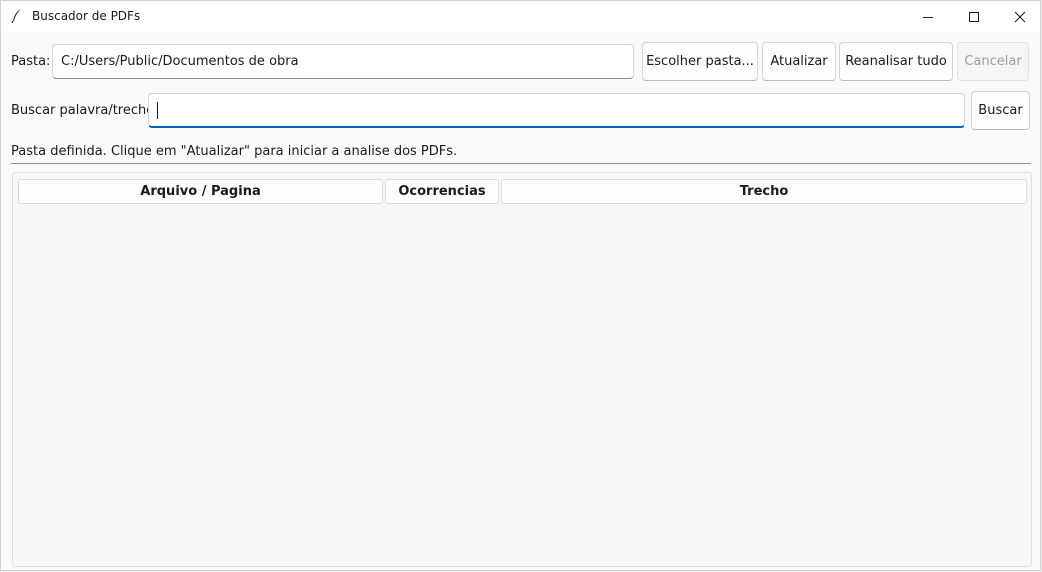 The height and width of the screenshot is (572, 1042). Describe the element at coordinates (764, 191) in the screenshot. I see `column-header-excerpt: Trecho` at that location.